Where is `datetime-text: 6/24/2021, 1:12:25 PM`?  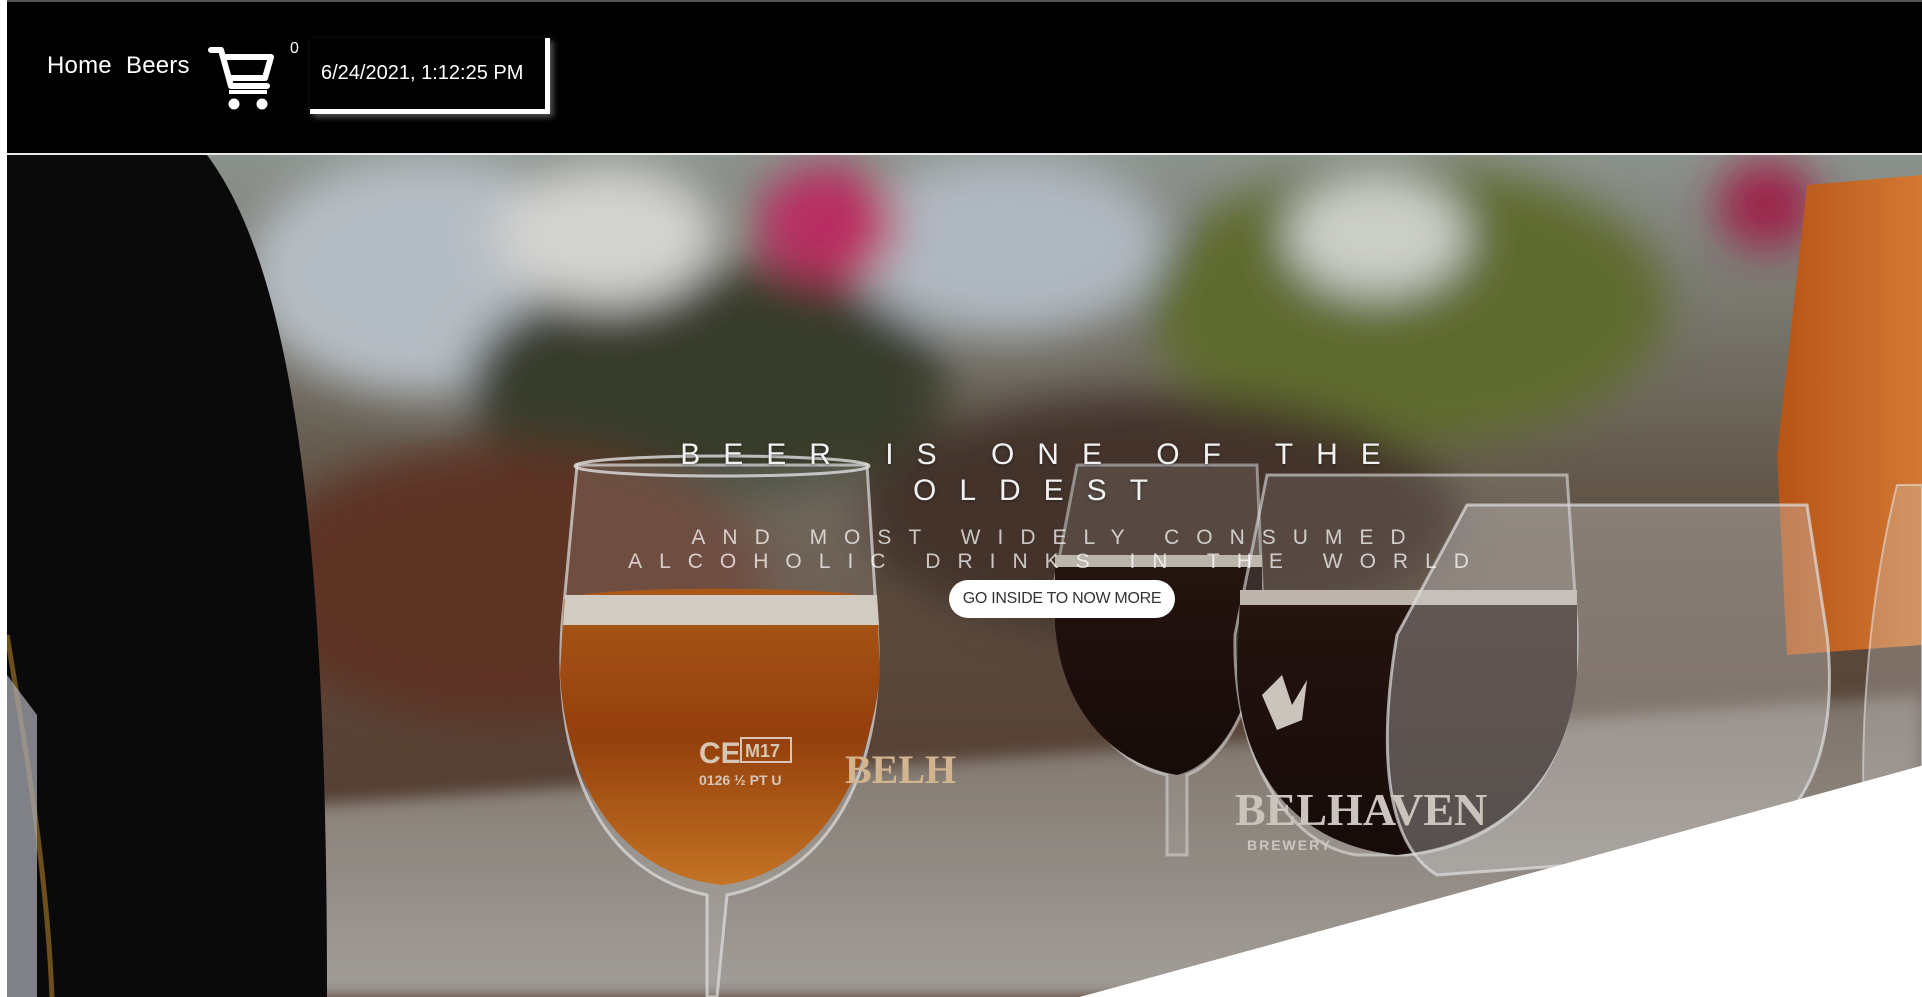
datetime-text: 6/24/2021, 1:12:25 PM is located at coordinates (422, 73).